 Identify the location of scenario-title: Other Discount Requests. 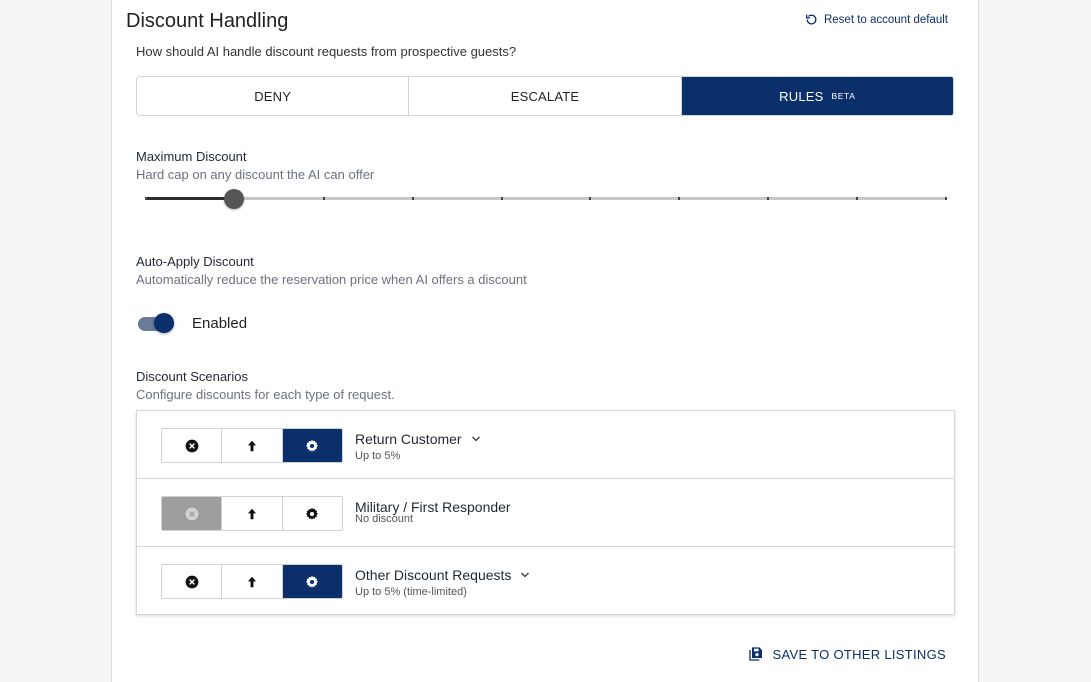
(443, 575).